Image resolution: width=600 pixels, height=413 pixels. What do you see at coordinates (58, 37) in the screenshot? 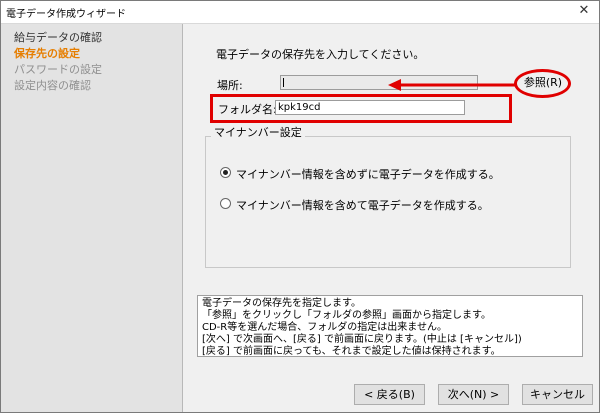
I see `step-salary-data-check: 給与データの確認` at bounding box center [58, 37].